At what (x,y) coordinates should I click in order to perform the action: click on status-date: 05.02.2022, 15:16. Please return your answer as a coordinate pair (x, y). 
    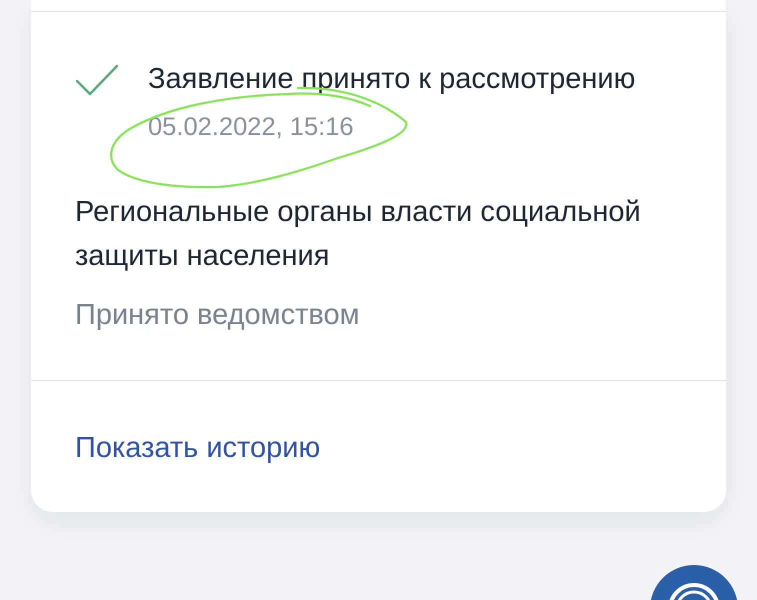
    Looking at the image, I should click on (251, 127).